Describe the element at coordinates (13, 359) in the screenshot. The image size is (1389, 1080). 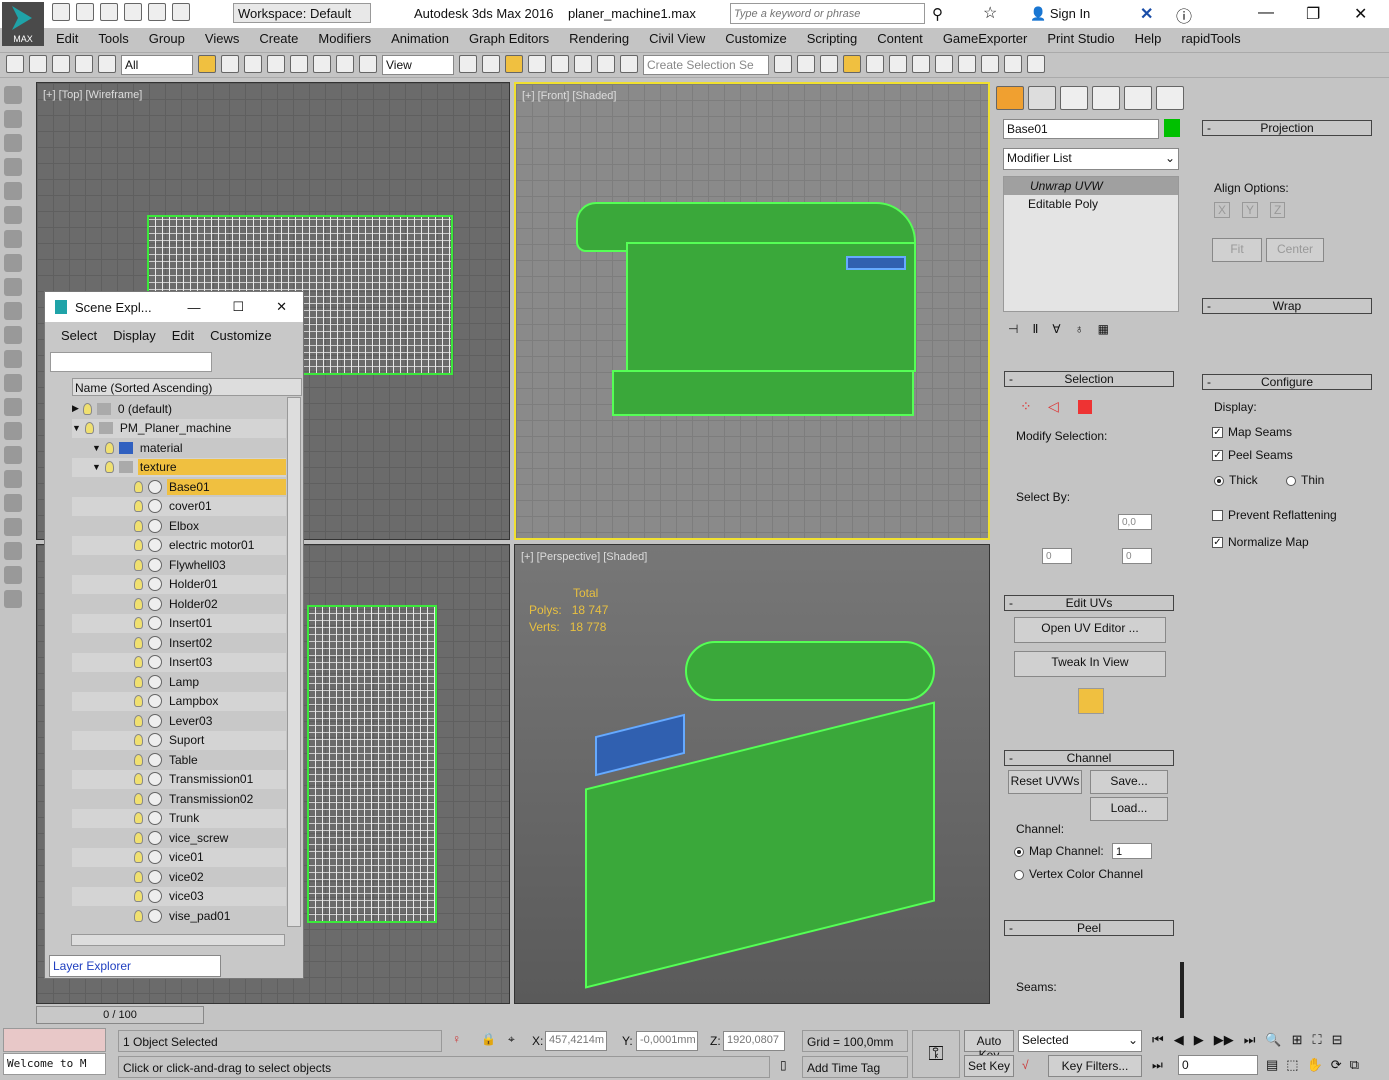
I see `display-bones-icon` at that location.